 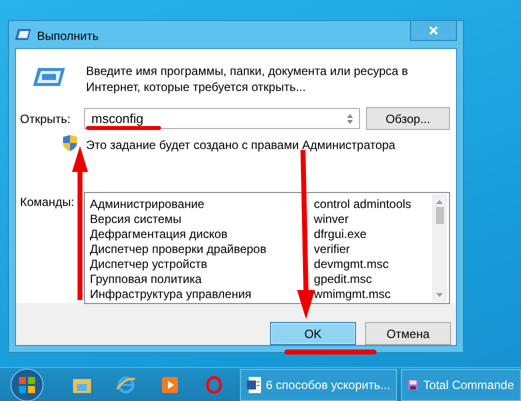 I want to click on command-name: Инфраструктура управления, so click(x=202, y=293).